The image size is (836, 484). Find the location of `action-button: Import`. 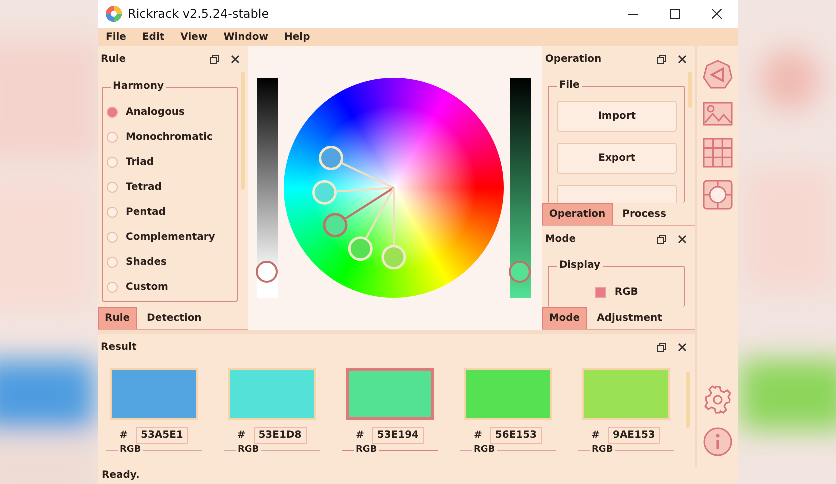

action-button: Import is located at coordinates (617, 116).